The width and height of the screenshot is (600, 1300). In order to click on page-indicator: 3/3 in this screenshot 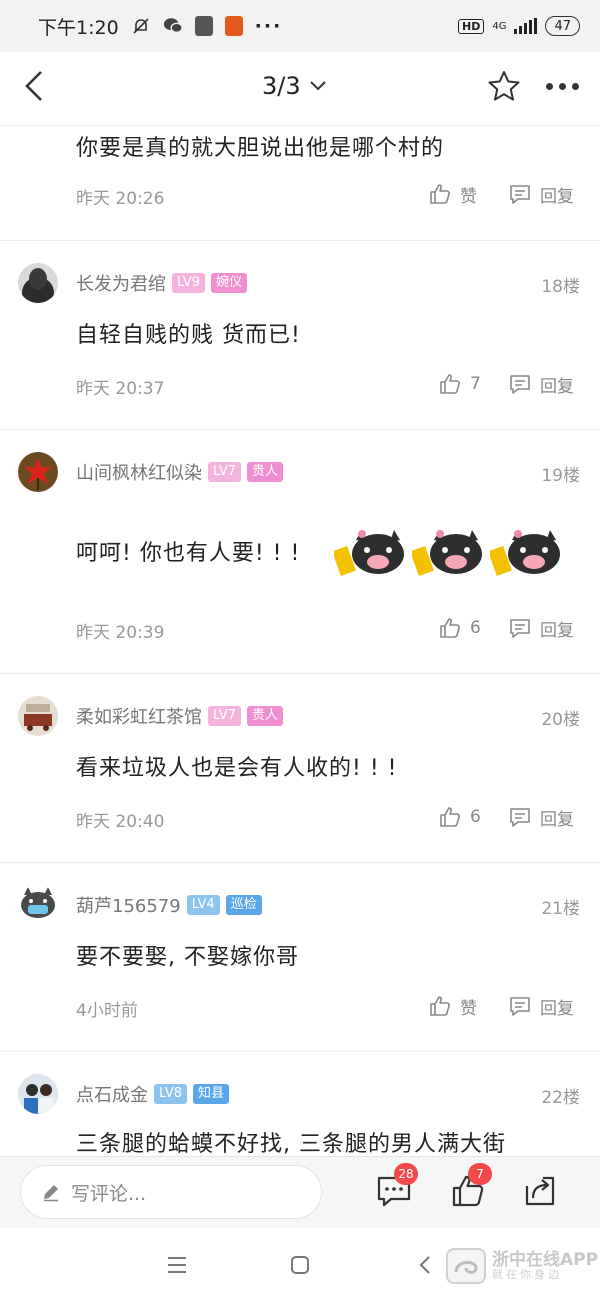, I will do `click(294, 86)`.